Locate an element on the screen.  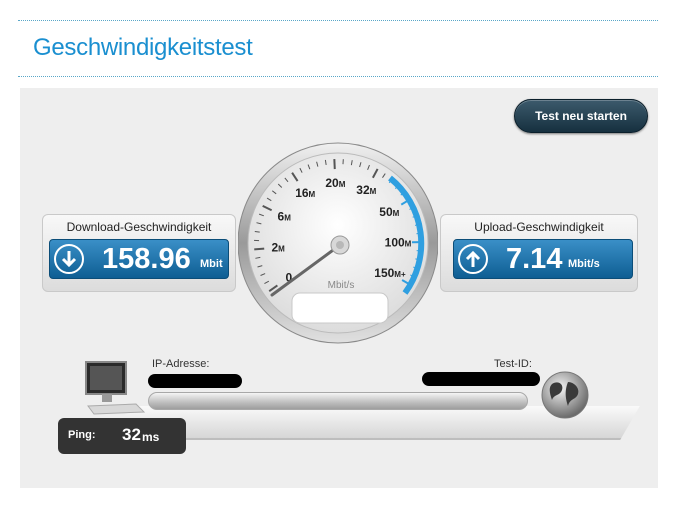
upload-box: Upload-Geschwindigkeit 7.14 Mbit/s is located at coordinates (539, 253).